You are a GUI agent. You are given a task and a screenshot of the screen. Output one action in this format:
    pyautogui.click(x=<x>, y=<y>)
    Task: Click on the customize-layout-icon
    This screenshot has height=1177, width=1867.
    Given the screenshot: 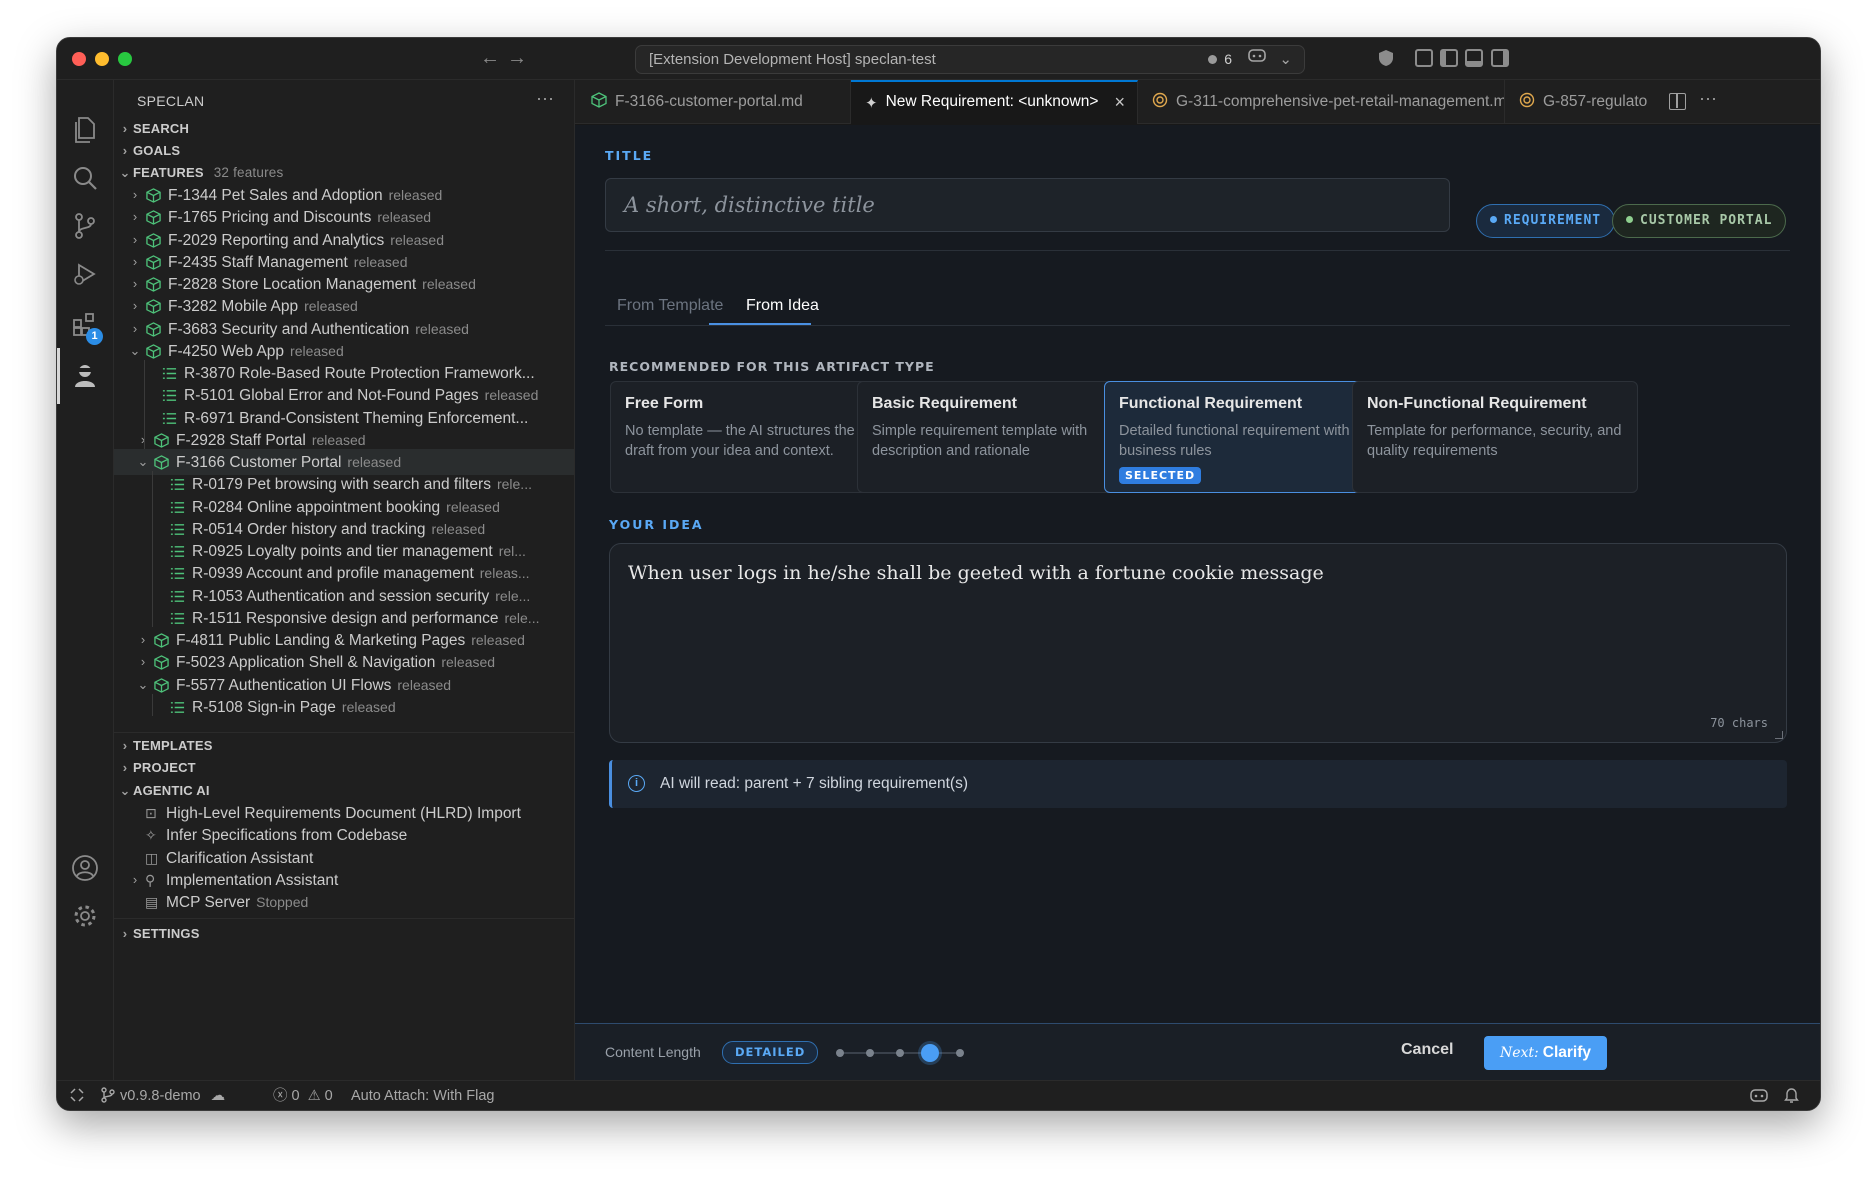 What is the action you would take?
    pyautogui.click(x=1424, y=58)
    